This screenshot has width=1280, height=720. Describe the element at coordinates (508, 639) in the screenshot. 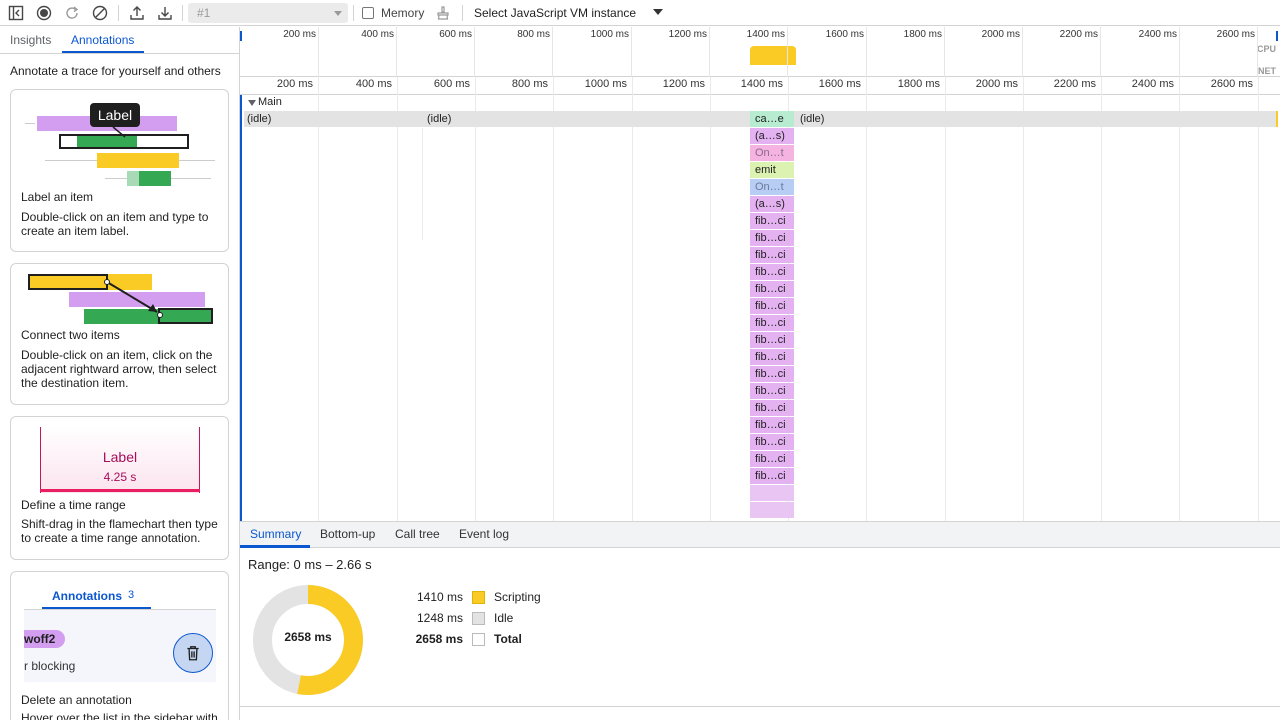

I see `legend-name: Total` at that location.